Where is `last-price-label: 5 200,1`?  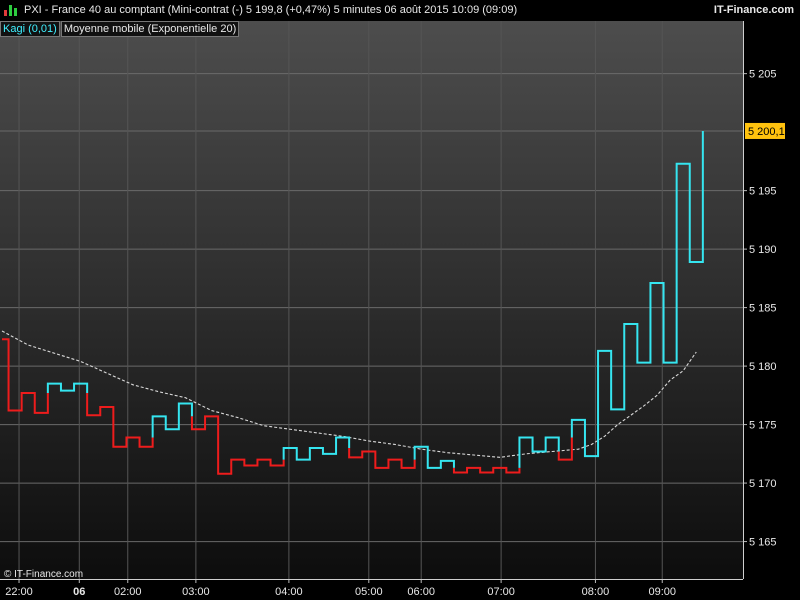
last-price-label: 5 200,1 is located at coordinates (766, 132).